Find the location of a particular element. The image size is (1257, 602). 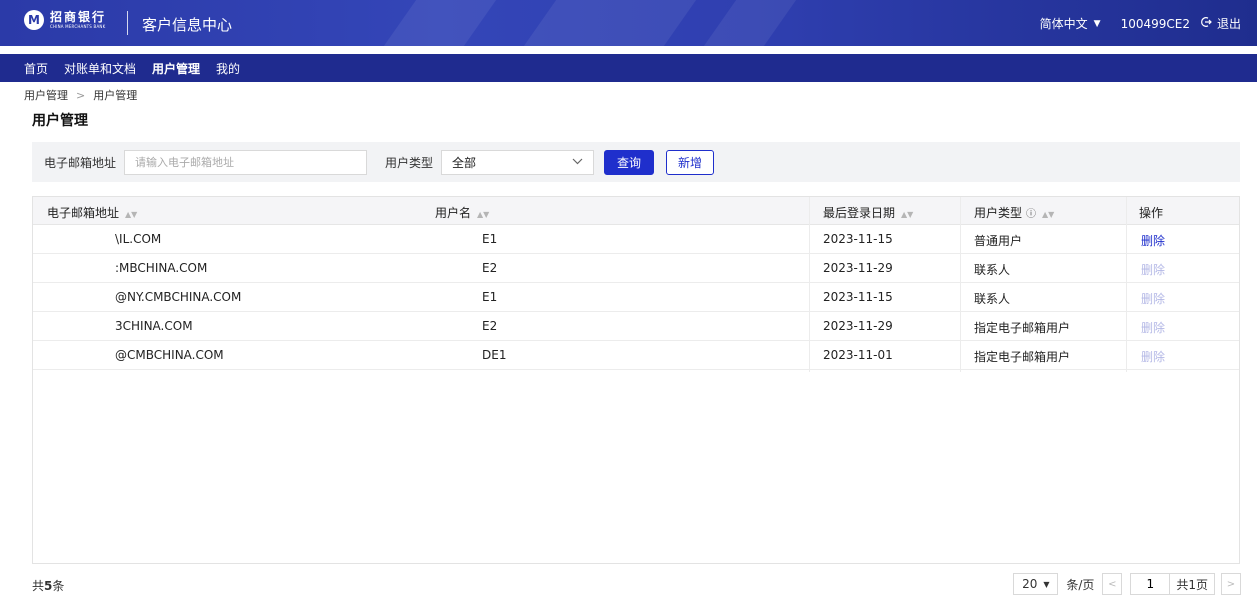

column-header-email: 电子邮箱地址 ▲▼ is located at coordinates (92, 212).